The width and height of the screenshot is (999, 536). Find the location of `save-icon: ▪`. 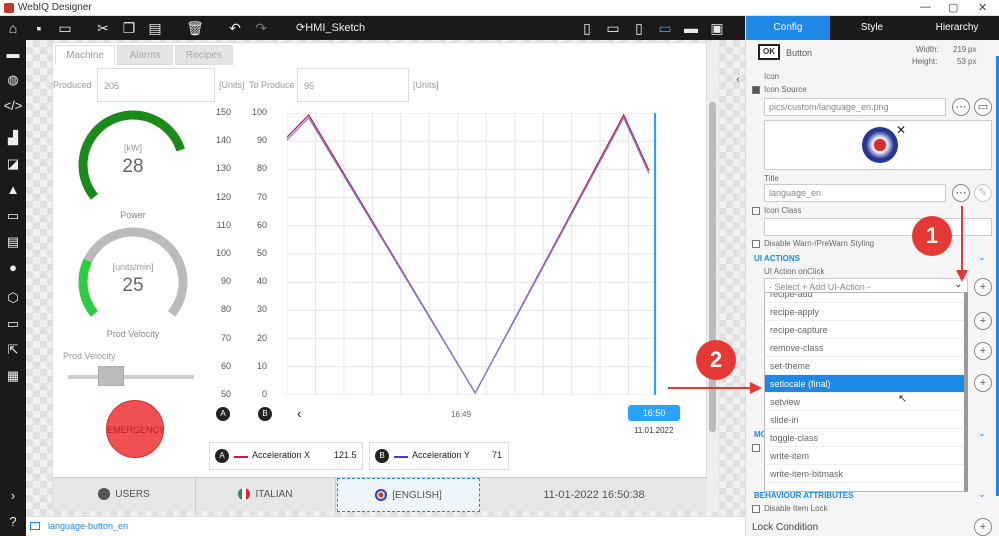

save-icon: ▪ is located at coordinates (39, 28).